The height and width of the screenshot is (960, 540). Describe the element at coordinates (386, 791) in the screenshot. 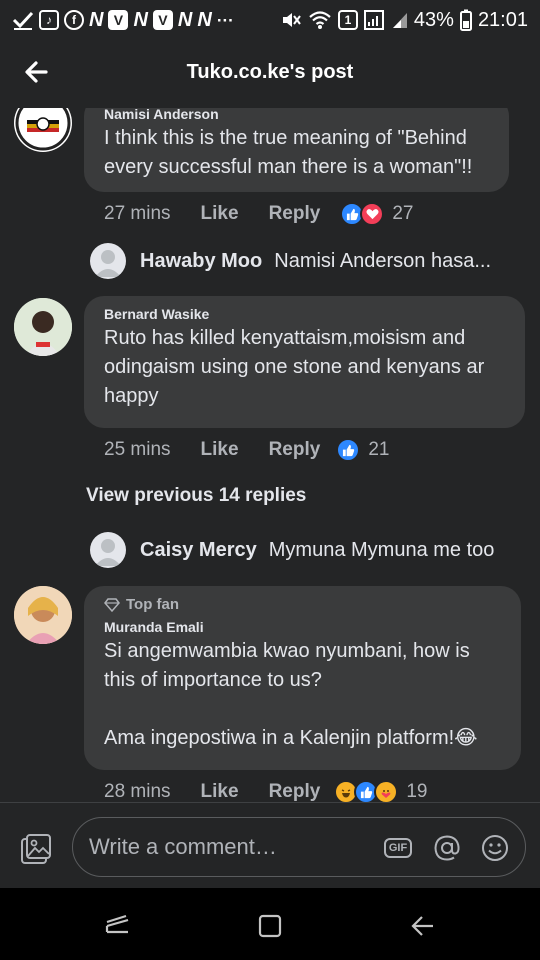

I see `care-reaction-icon` at that location.